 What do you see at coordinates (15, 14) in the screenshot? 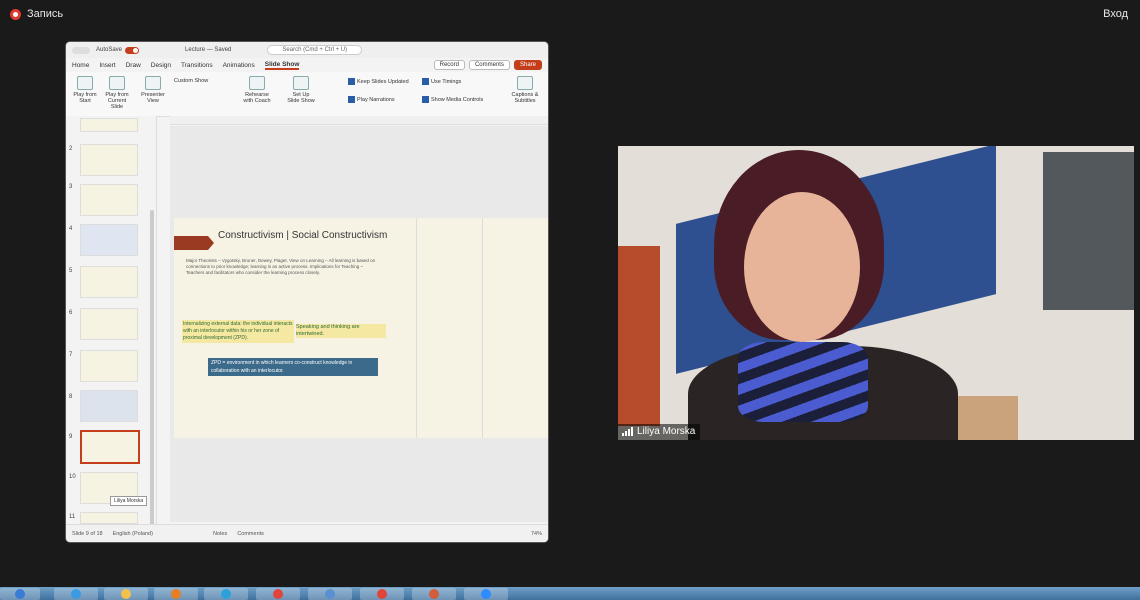
I see `record-icon` at bounding box center [15, 14].